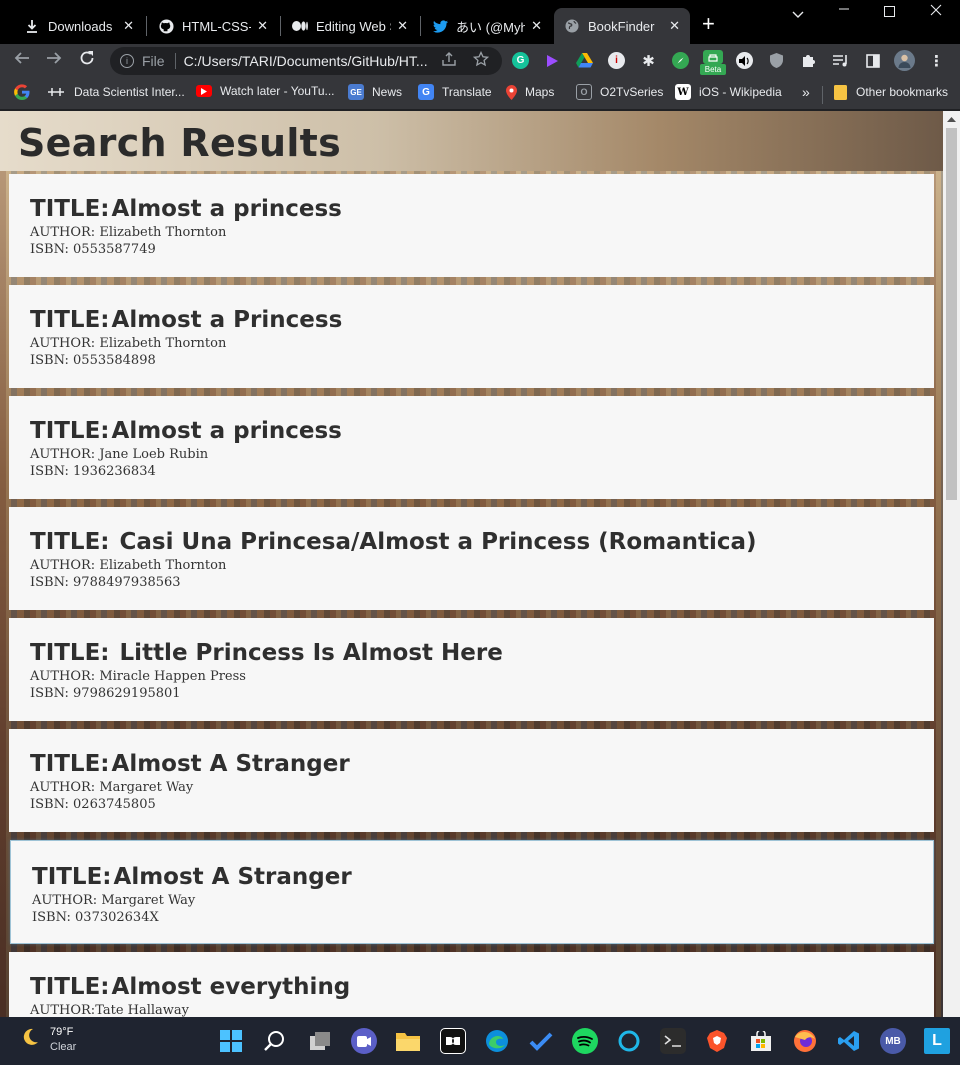 Image resolution: width=960 pixels, height=1065 pixels. Describe the element at coordinates (872, 60) in the screenshot. I see `side-panel-icon` at that location.